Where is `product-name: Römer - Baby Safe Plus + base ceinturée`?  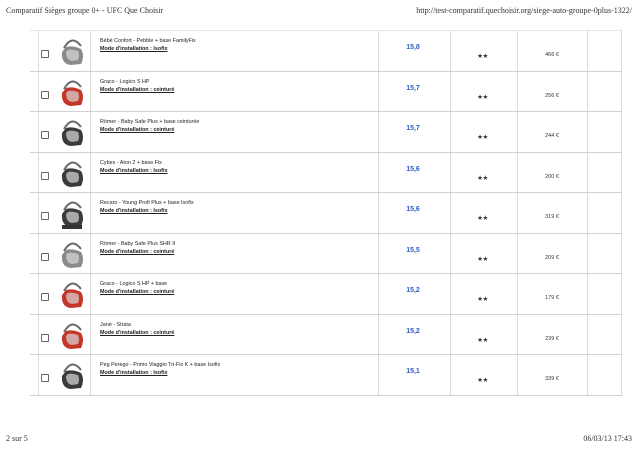
product-name: Römer - Baby Safe Plus + base ceinturée is located at coordinates (149, 122).